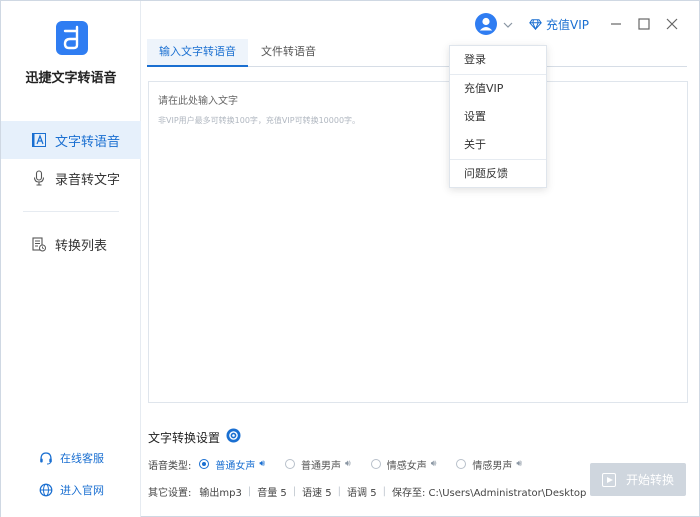 The image size is (700, 517). I want to click on editor-placeholder: 请在此处输入文字, so click(198, 101).